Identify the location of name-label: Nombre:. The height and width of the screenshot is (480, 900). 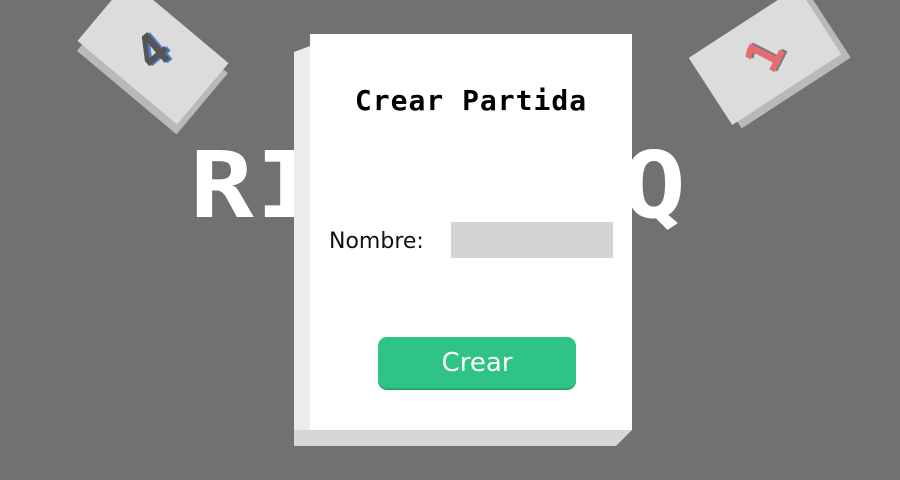
(376, 241).